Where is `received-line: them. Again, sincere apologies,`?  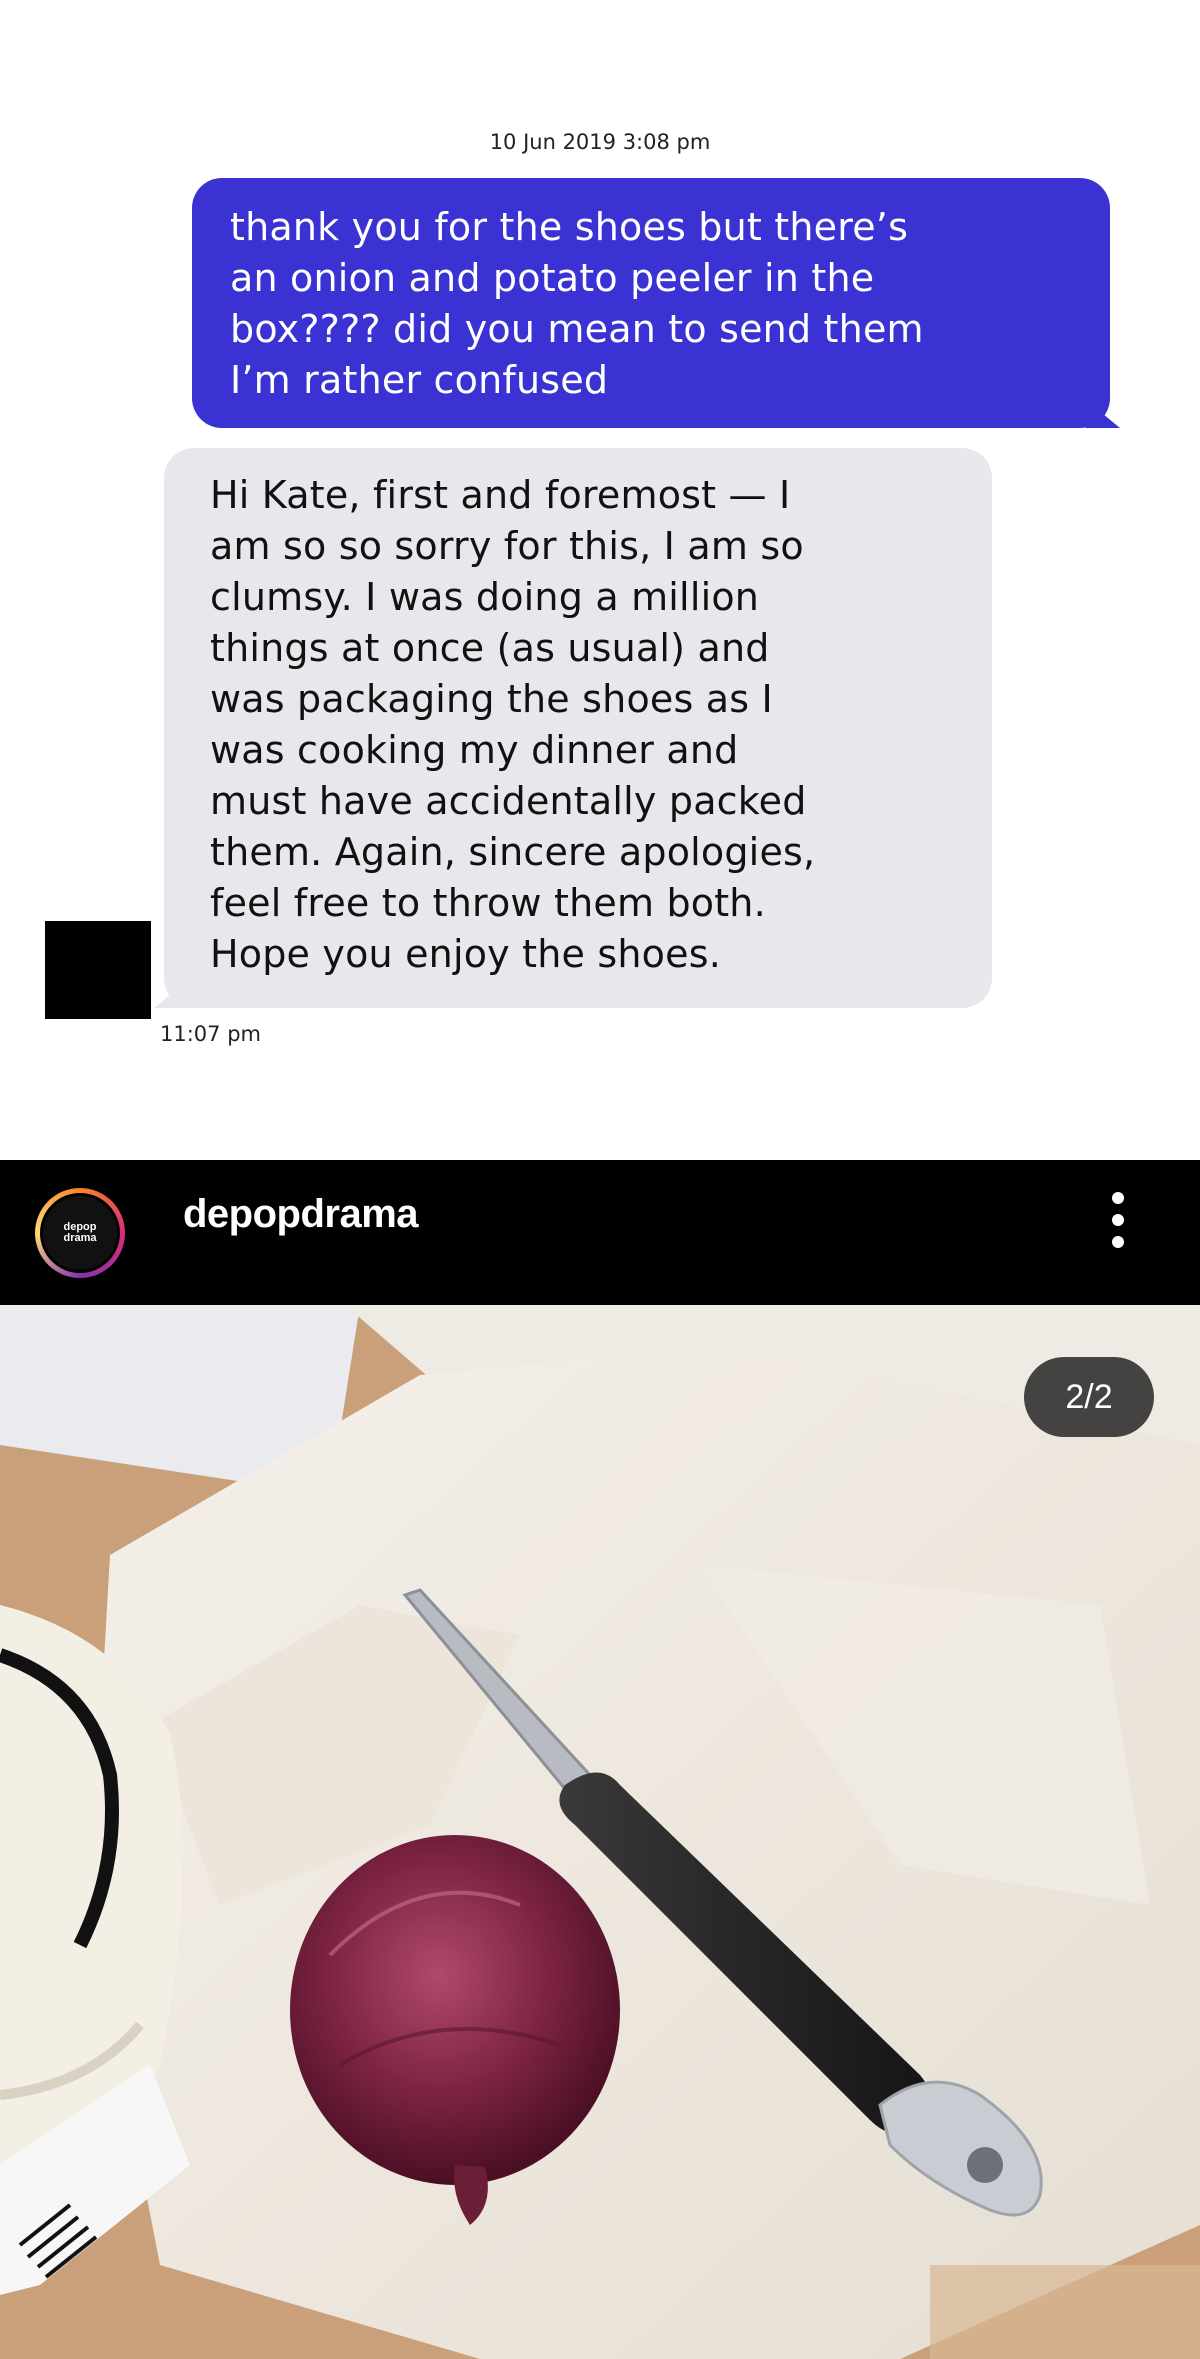
received-line: them. Again, sincere apologies, is located at coordinates (513, 852).